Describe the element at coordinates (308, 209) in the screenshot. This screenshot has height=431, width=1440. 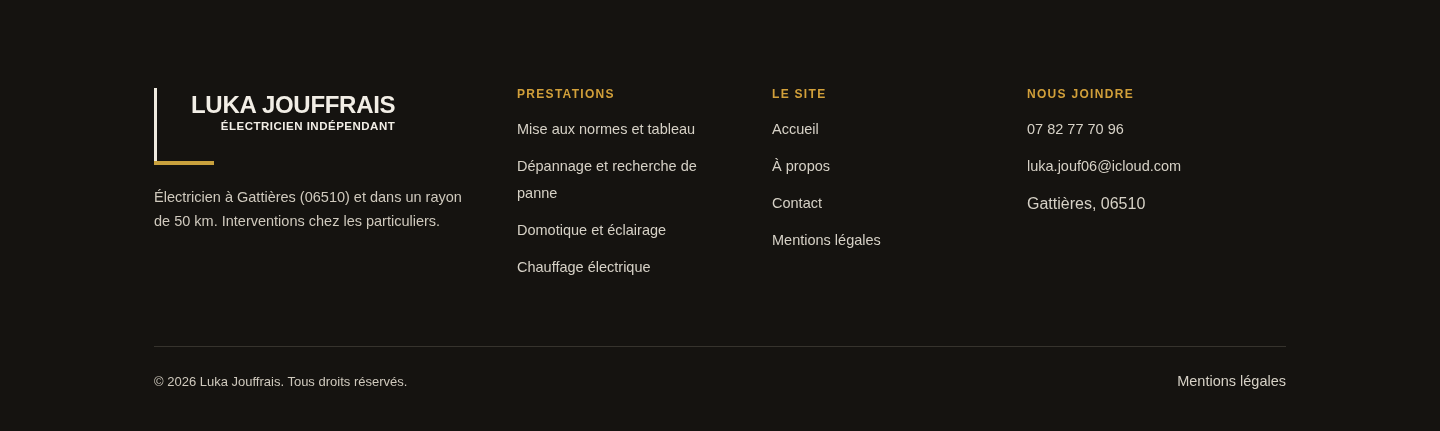
I see `brand-description: Électricien à Gattières (06510) et dans un rayon de 50 km. Interventions chez les particuliers.` at that location.